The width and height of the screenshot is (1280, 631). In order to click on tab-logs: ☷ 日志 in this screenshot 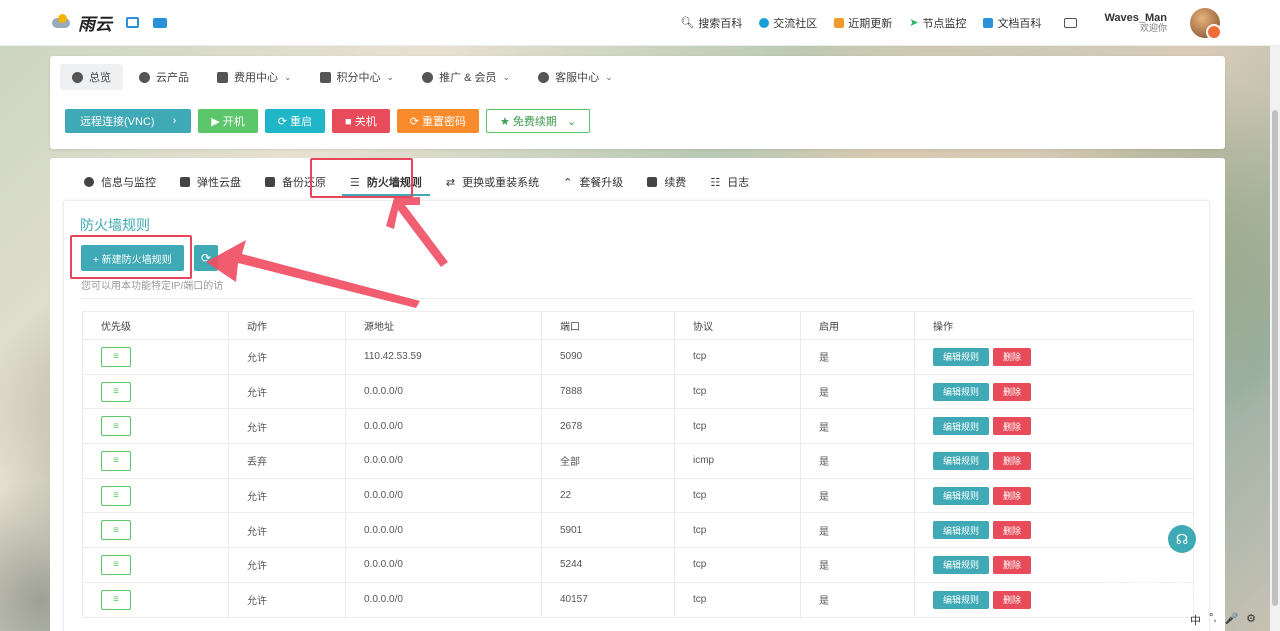, I will do `click(729, 182)`.